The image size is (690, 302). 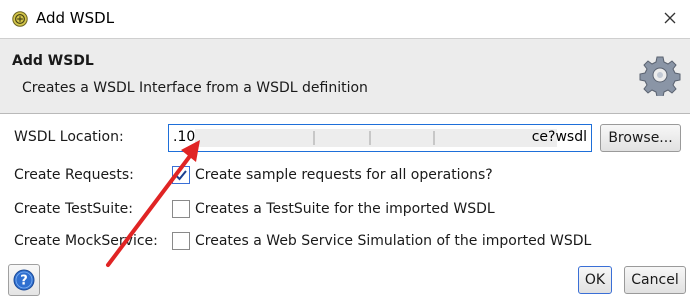 I want to click on close-button, so click(x=670, y=18).